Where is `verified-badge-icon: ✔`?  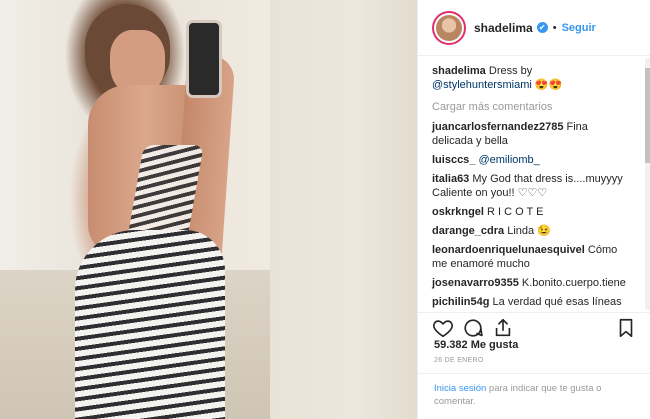
verified-badge-icon: ✔ is located at coordinates (542, 27).